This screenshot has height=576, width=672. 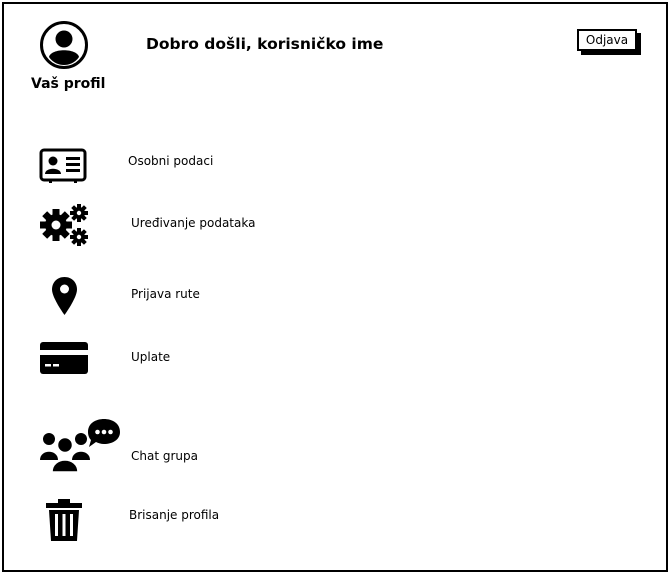 I want to click on menu-item-label: Chat grupa, so click(x=164, y=456).